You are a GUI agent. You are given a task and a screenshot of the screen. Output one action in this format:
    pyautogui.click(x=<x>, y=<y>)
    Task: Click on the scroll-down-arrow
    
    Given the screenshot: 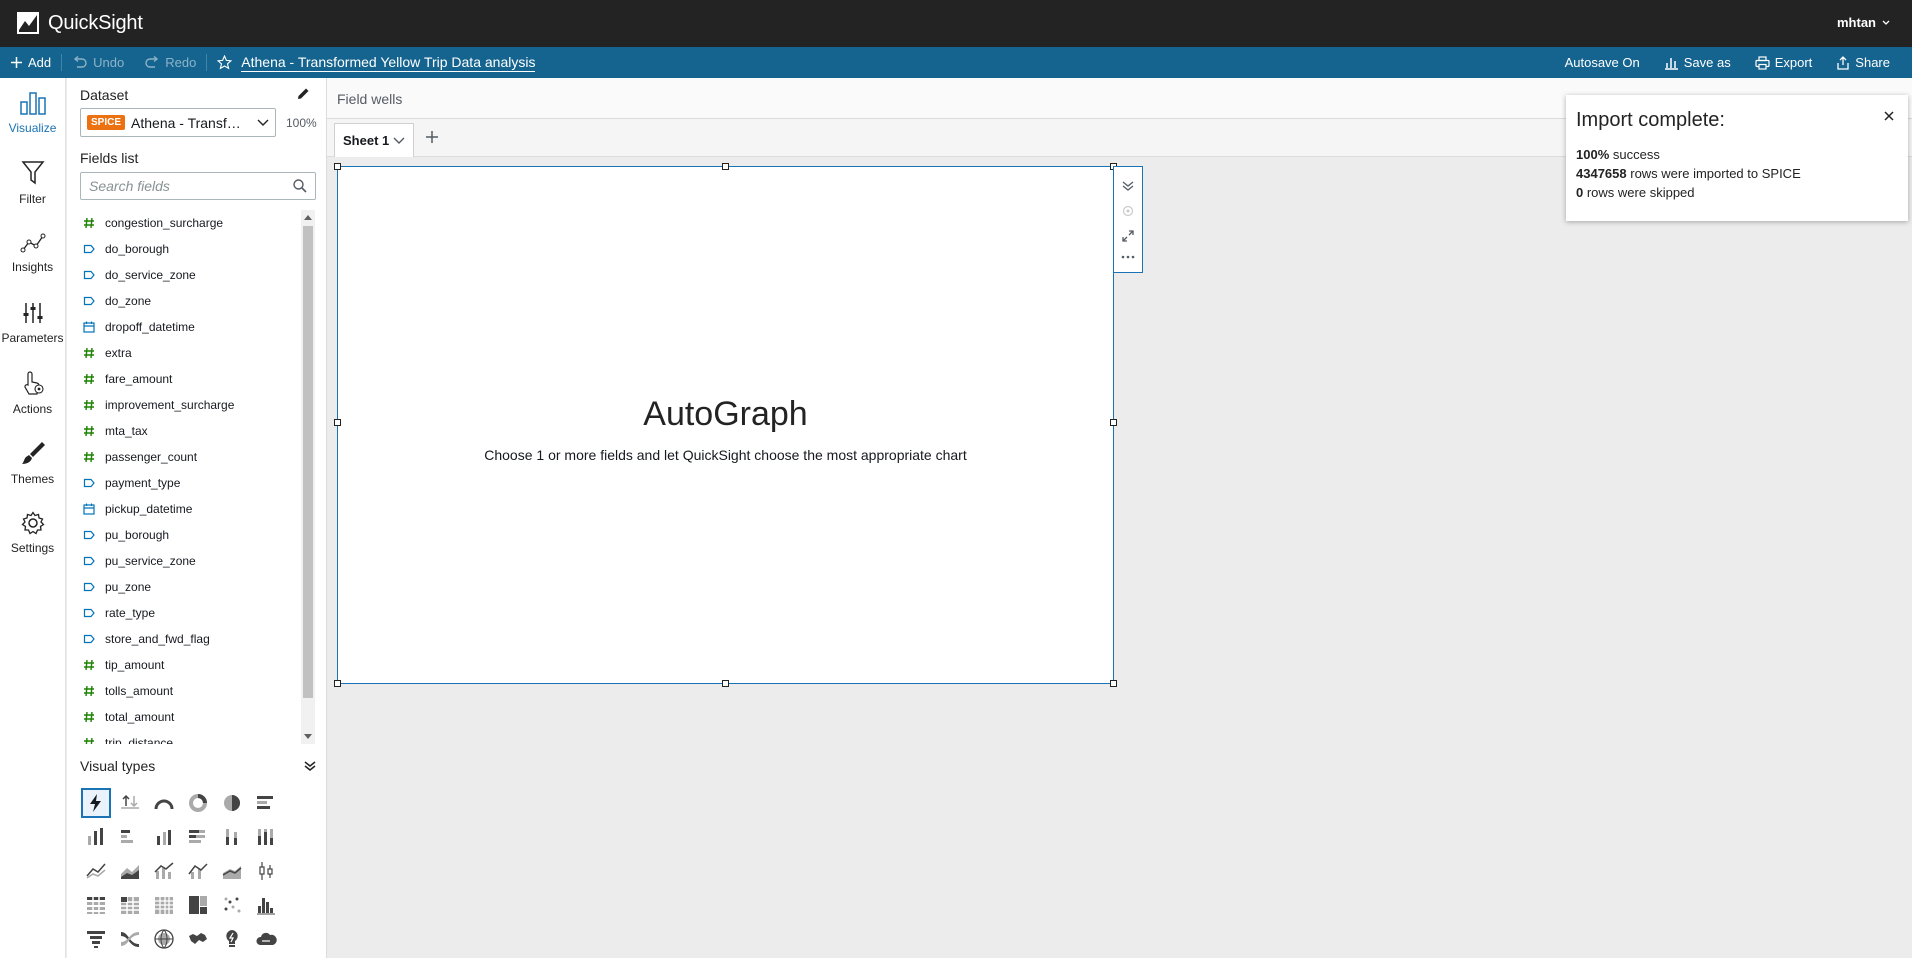 What is the action you would take?
    pyautogui.click(x=308, y=737)
    